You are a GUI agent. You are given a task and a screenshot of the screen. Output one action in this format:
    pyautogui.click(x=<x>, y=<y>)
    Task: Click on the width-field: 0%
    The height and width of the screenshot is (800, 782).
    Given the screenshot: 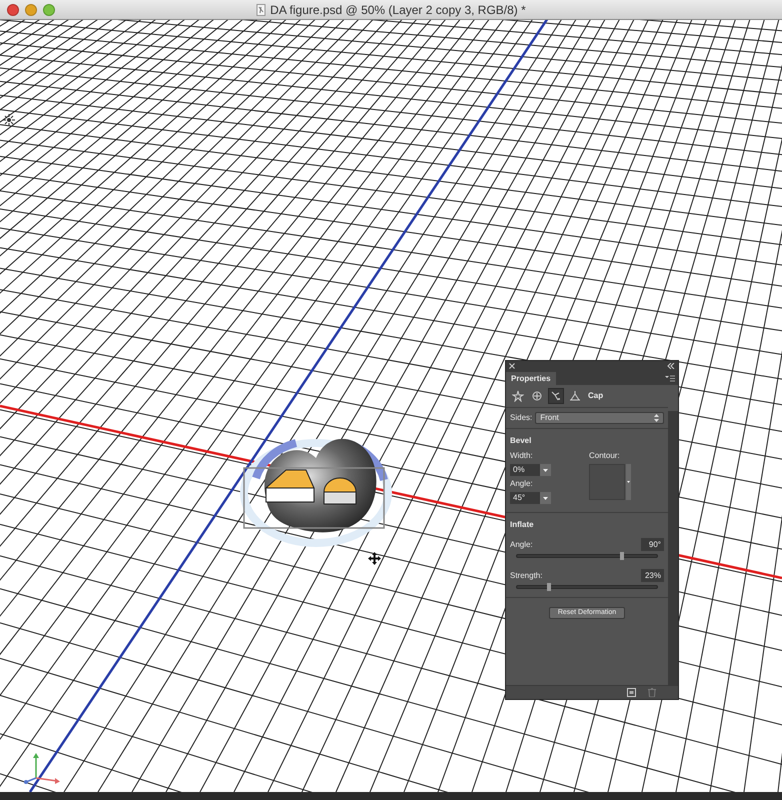 What is the action you would take?
    pyautogui.click(x=525, y=470)
    